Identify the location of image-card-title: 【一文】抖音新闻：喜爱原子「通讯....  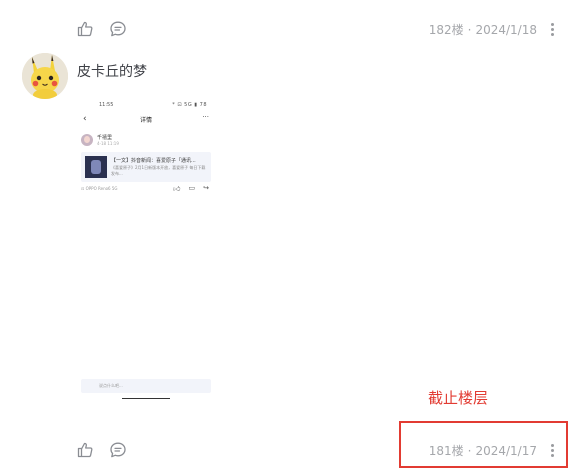
(153, 161).